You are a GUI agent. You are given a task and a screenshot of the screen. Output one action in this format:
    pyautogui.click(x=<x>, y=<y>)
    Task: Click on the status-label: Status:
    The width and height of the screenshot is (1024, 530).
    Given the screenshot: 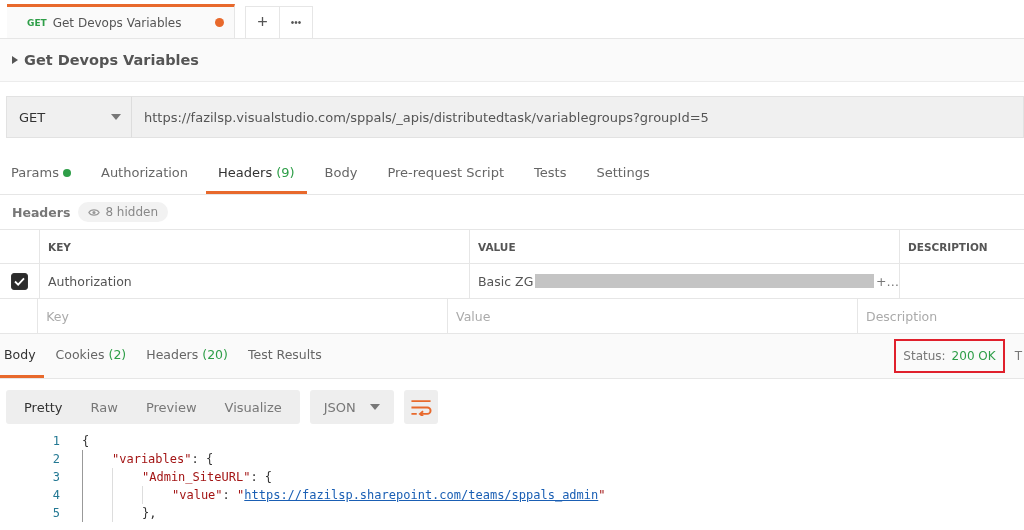 What is the action you would take?
    pyautogui.click(x=924, y=356)
    